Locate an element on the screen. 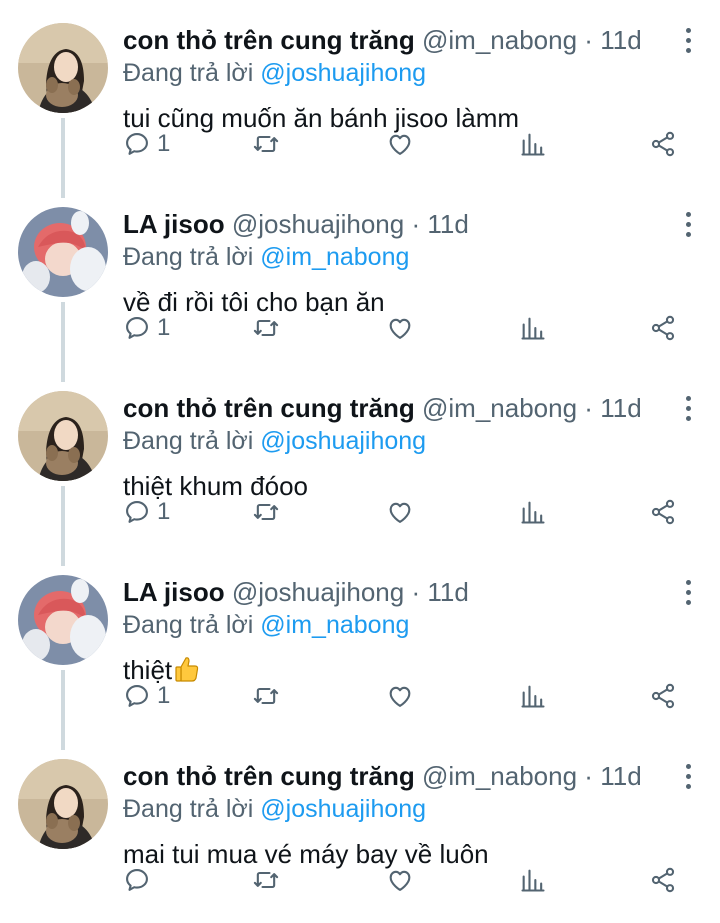 The height and width of the screenshot is (923, 720). reply-button is located at coordinates (140, 880).